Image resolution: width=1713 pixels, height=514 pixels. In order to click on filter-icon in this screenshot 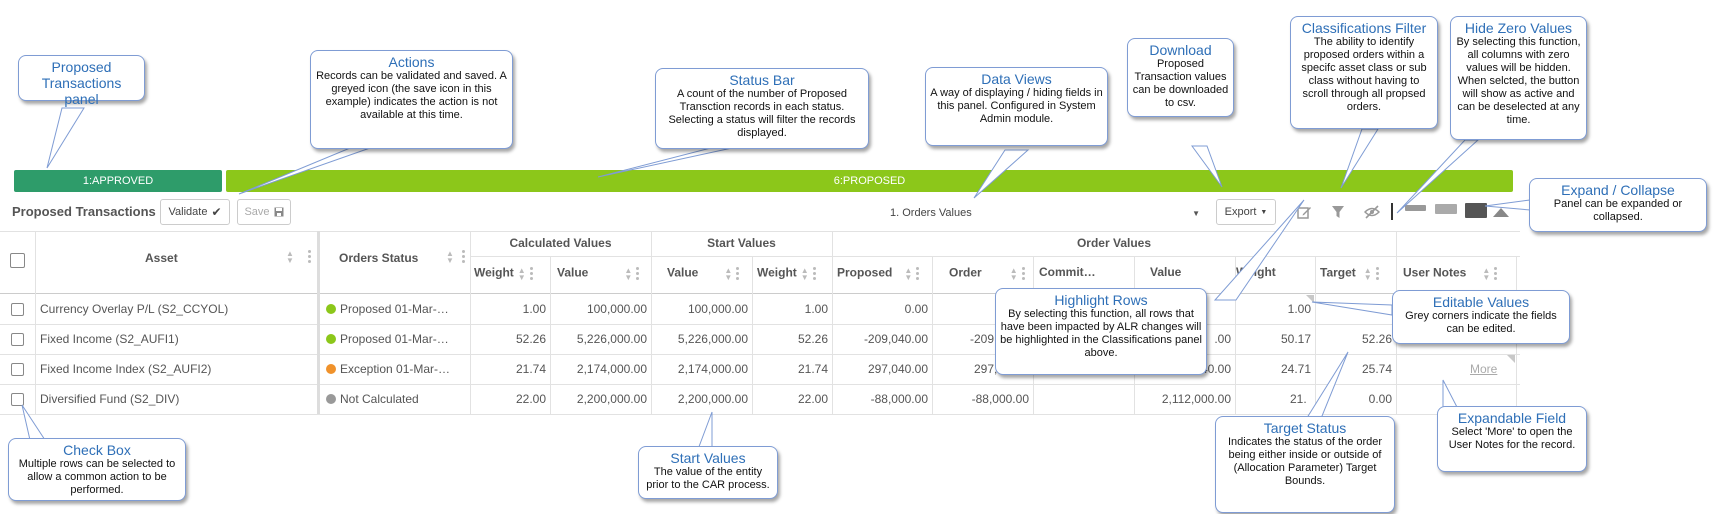, I will do `click(1338, 212)`.